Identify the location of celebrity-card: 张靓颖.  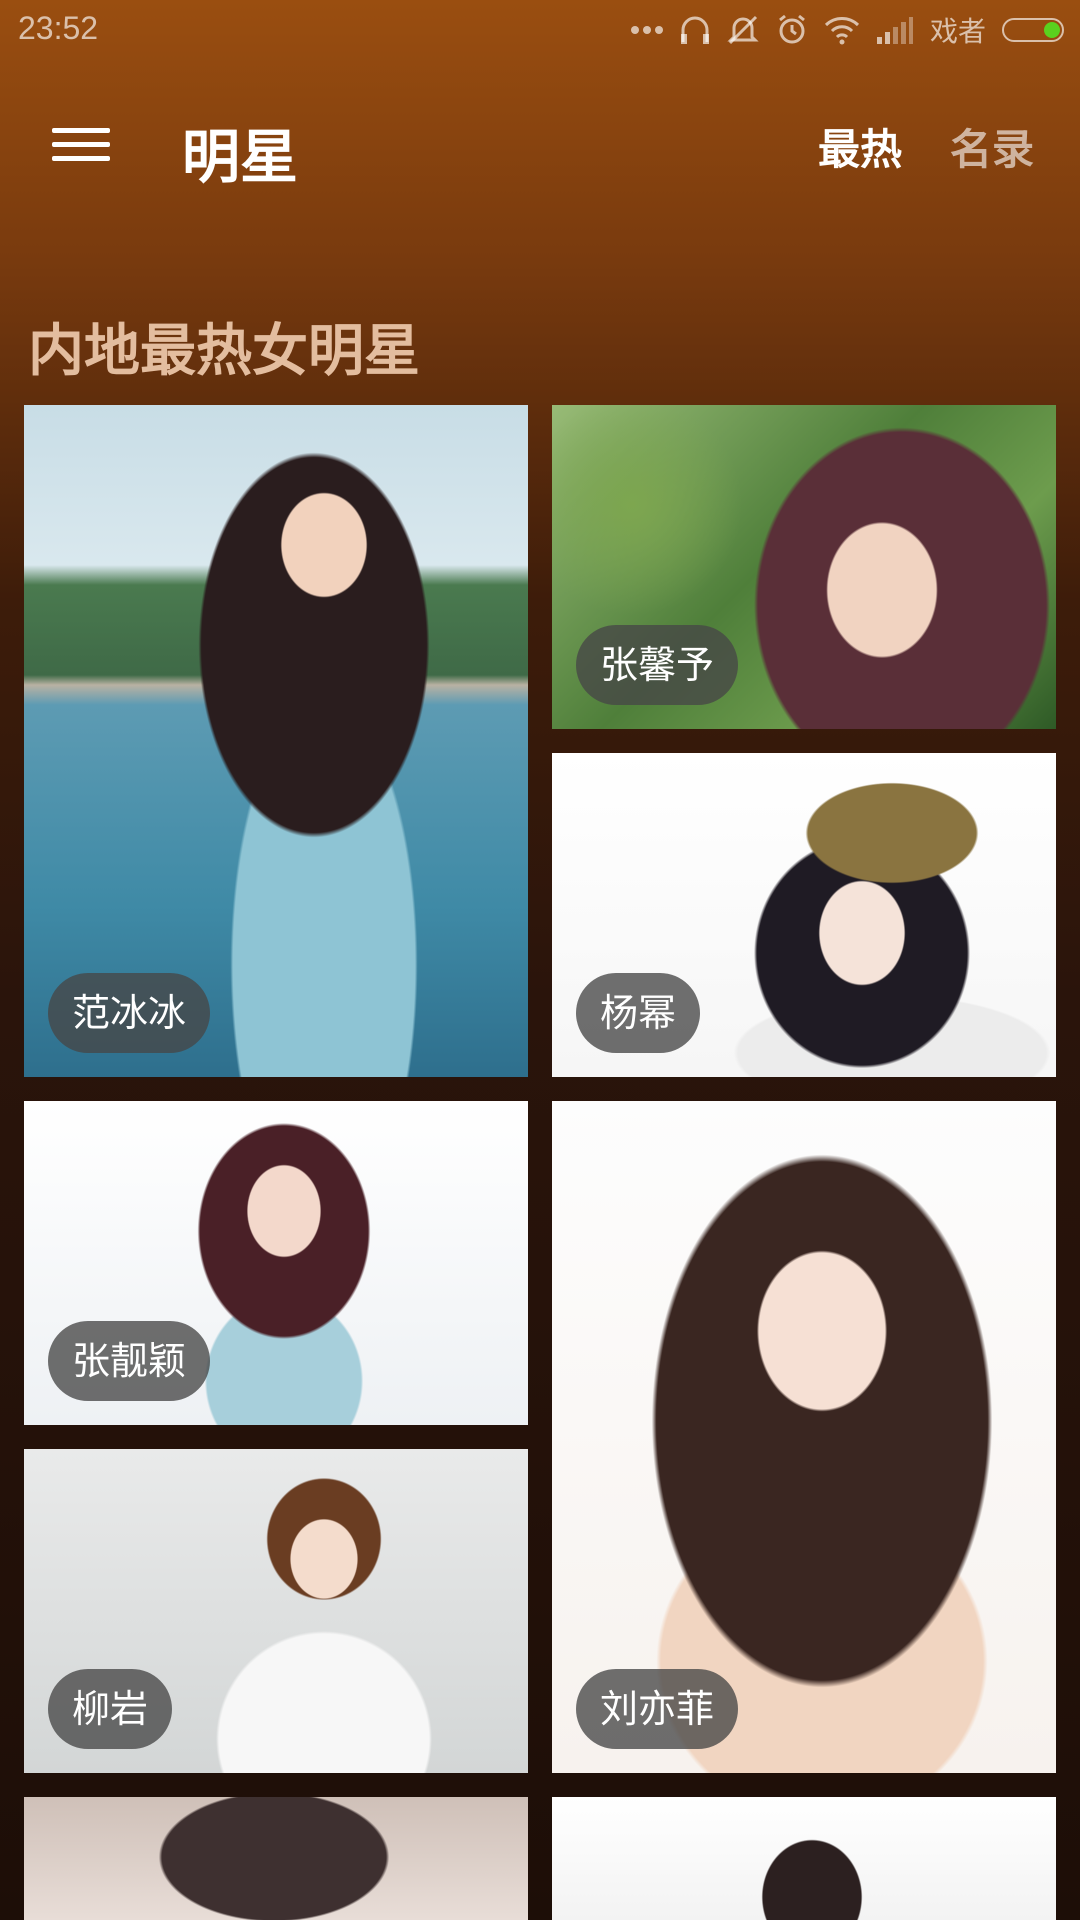
(276, 1263).